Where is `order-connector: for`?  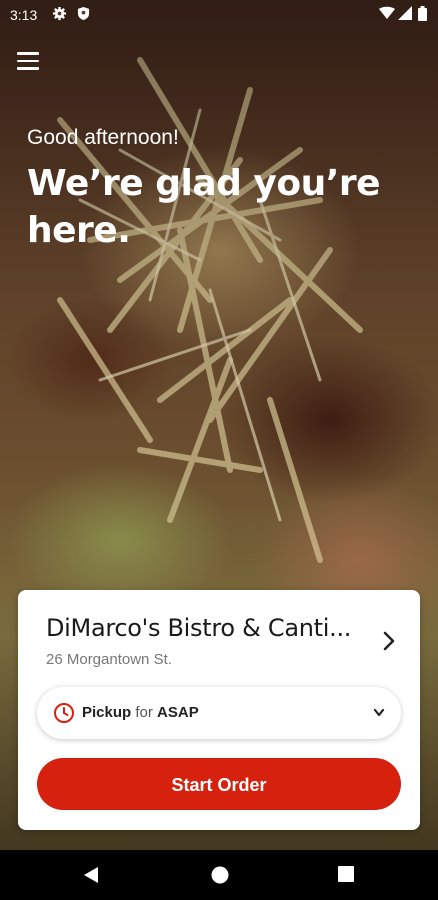
order-connector: for is located at coordinates (144, 712).